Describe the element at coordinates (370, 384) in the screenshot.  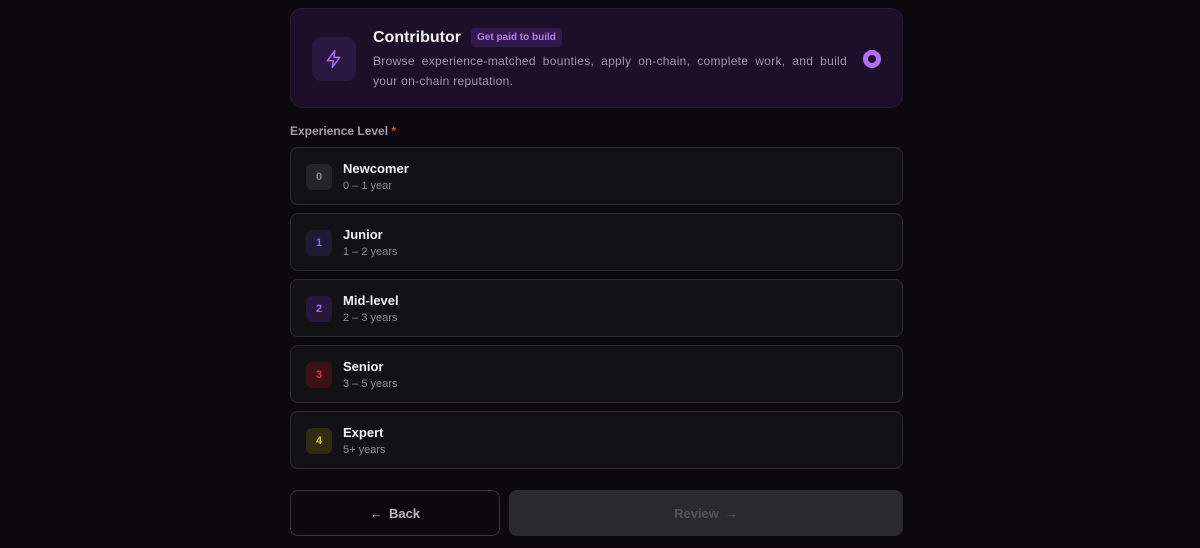
I see `level-years: 3 – 5 years` at that location.